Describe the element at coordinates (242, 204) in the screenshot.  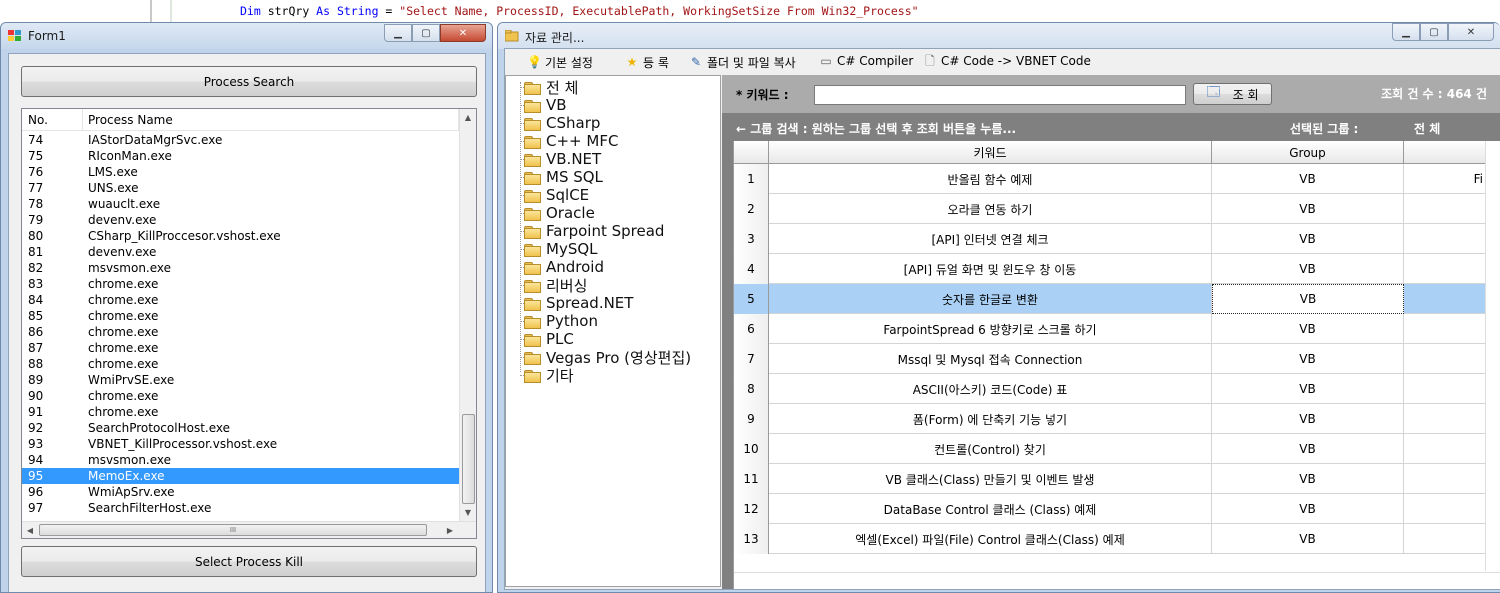
I see `list-item: 78 wuauclt.exe` at that location.